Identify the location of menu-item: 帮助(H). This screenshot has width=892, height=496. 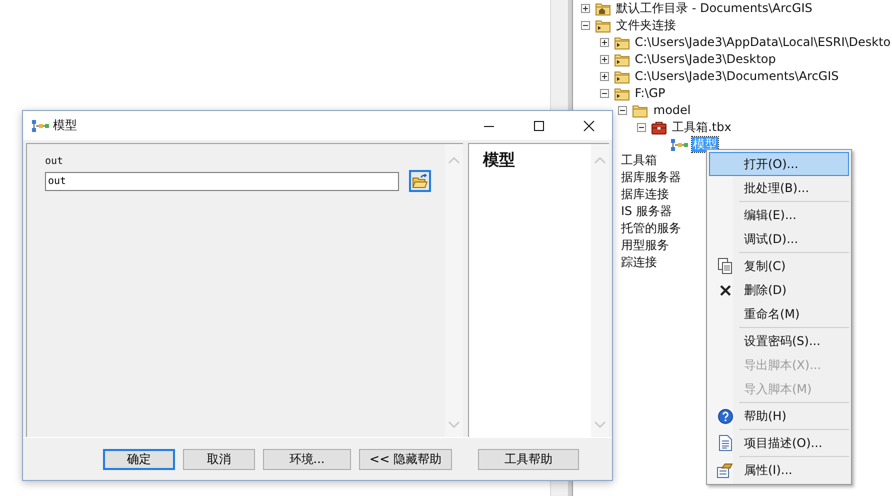
(779, 416).